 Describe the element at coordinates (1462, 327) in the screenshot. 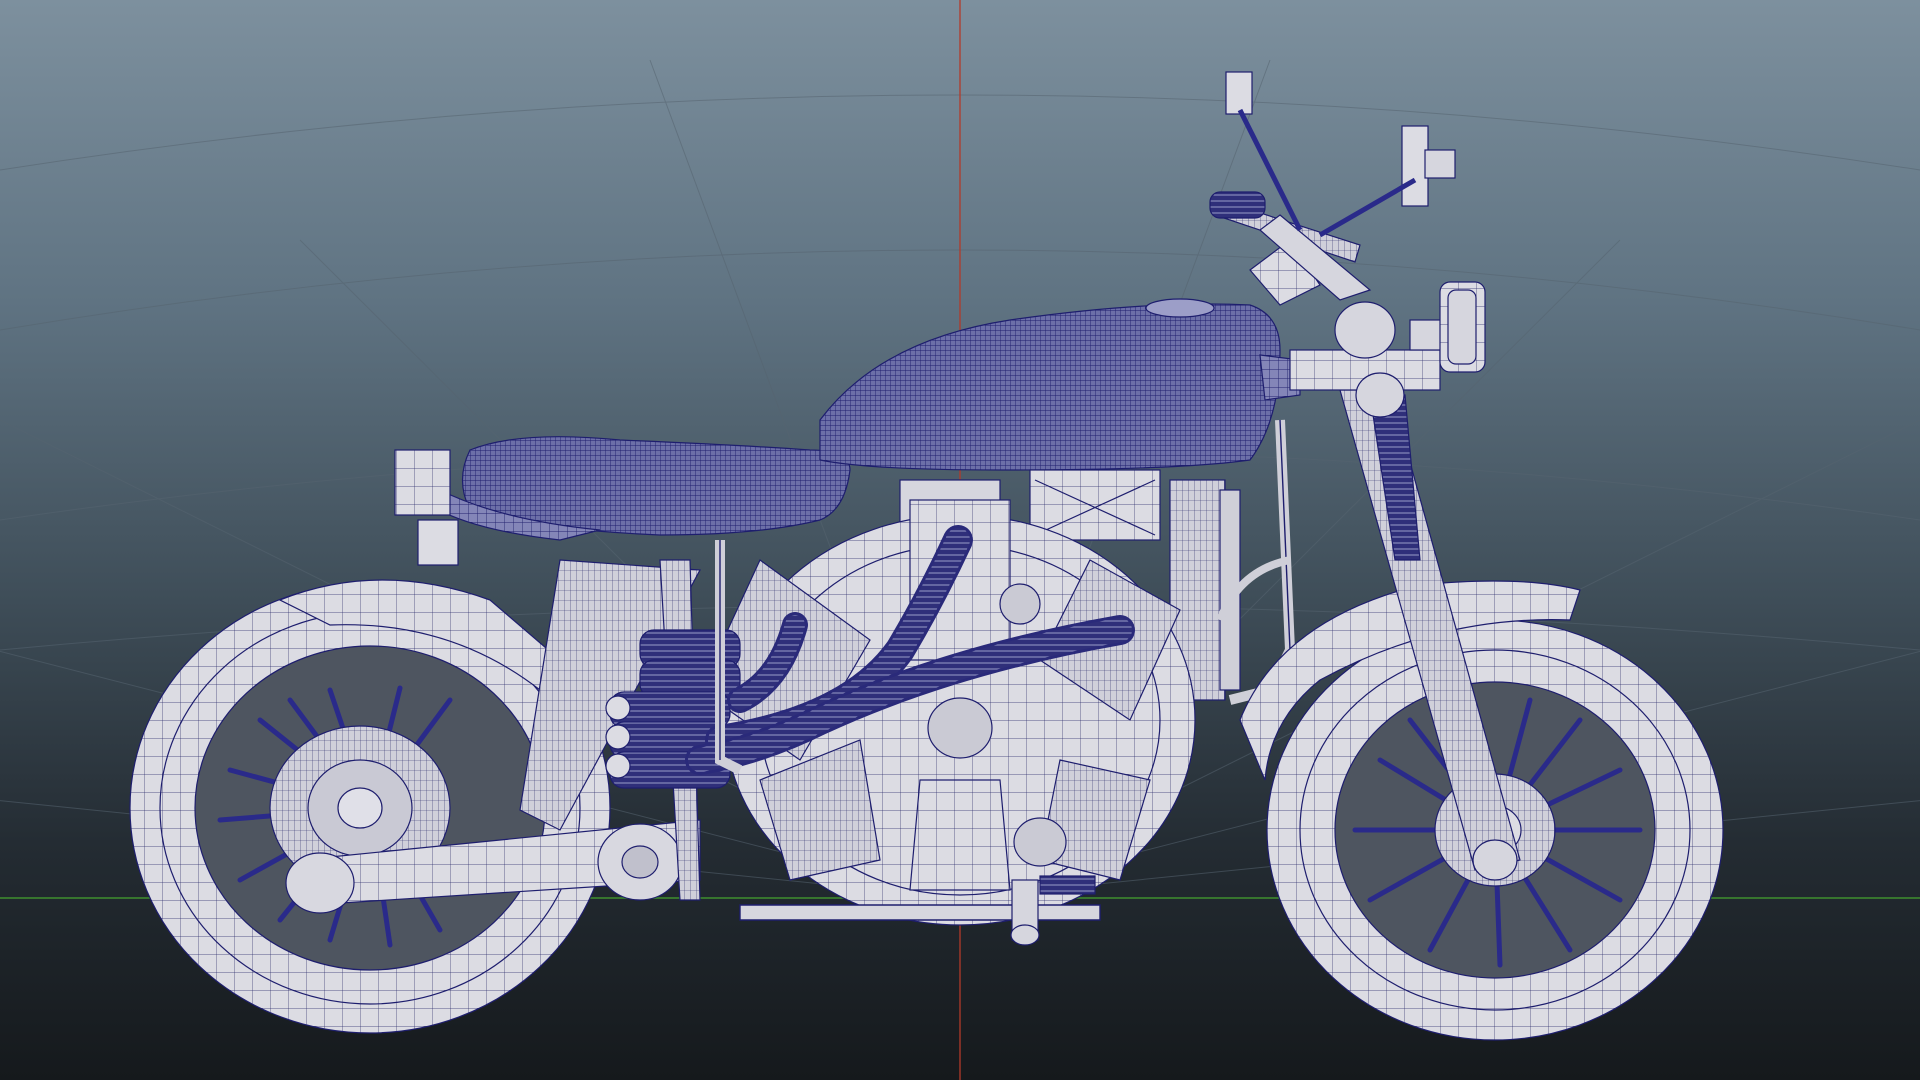

I see `headlight` at that location.